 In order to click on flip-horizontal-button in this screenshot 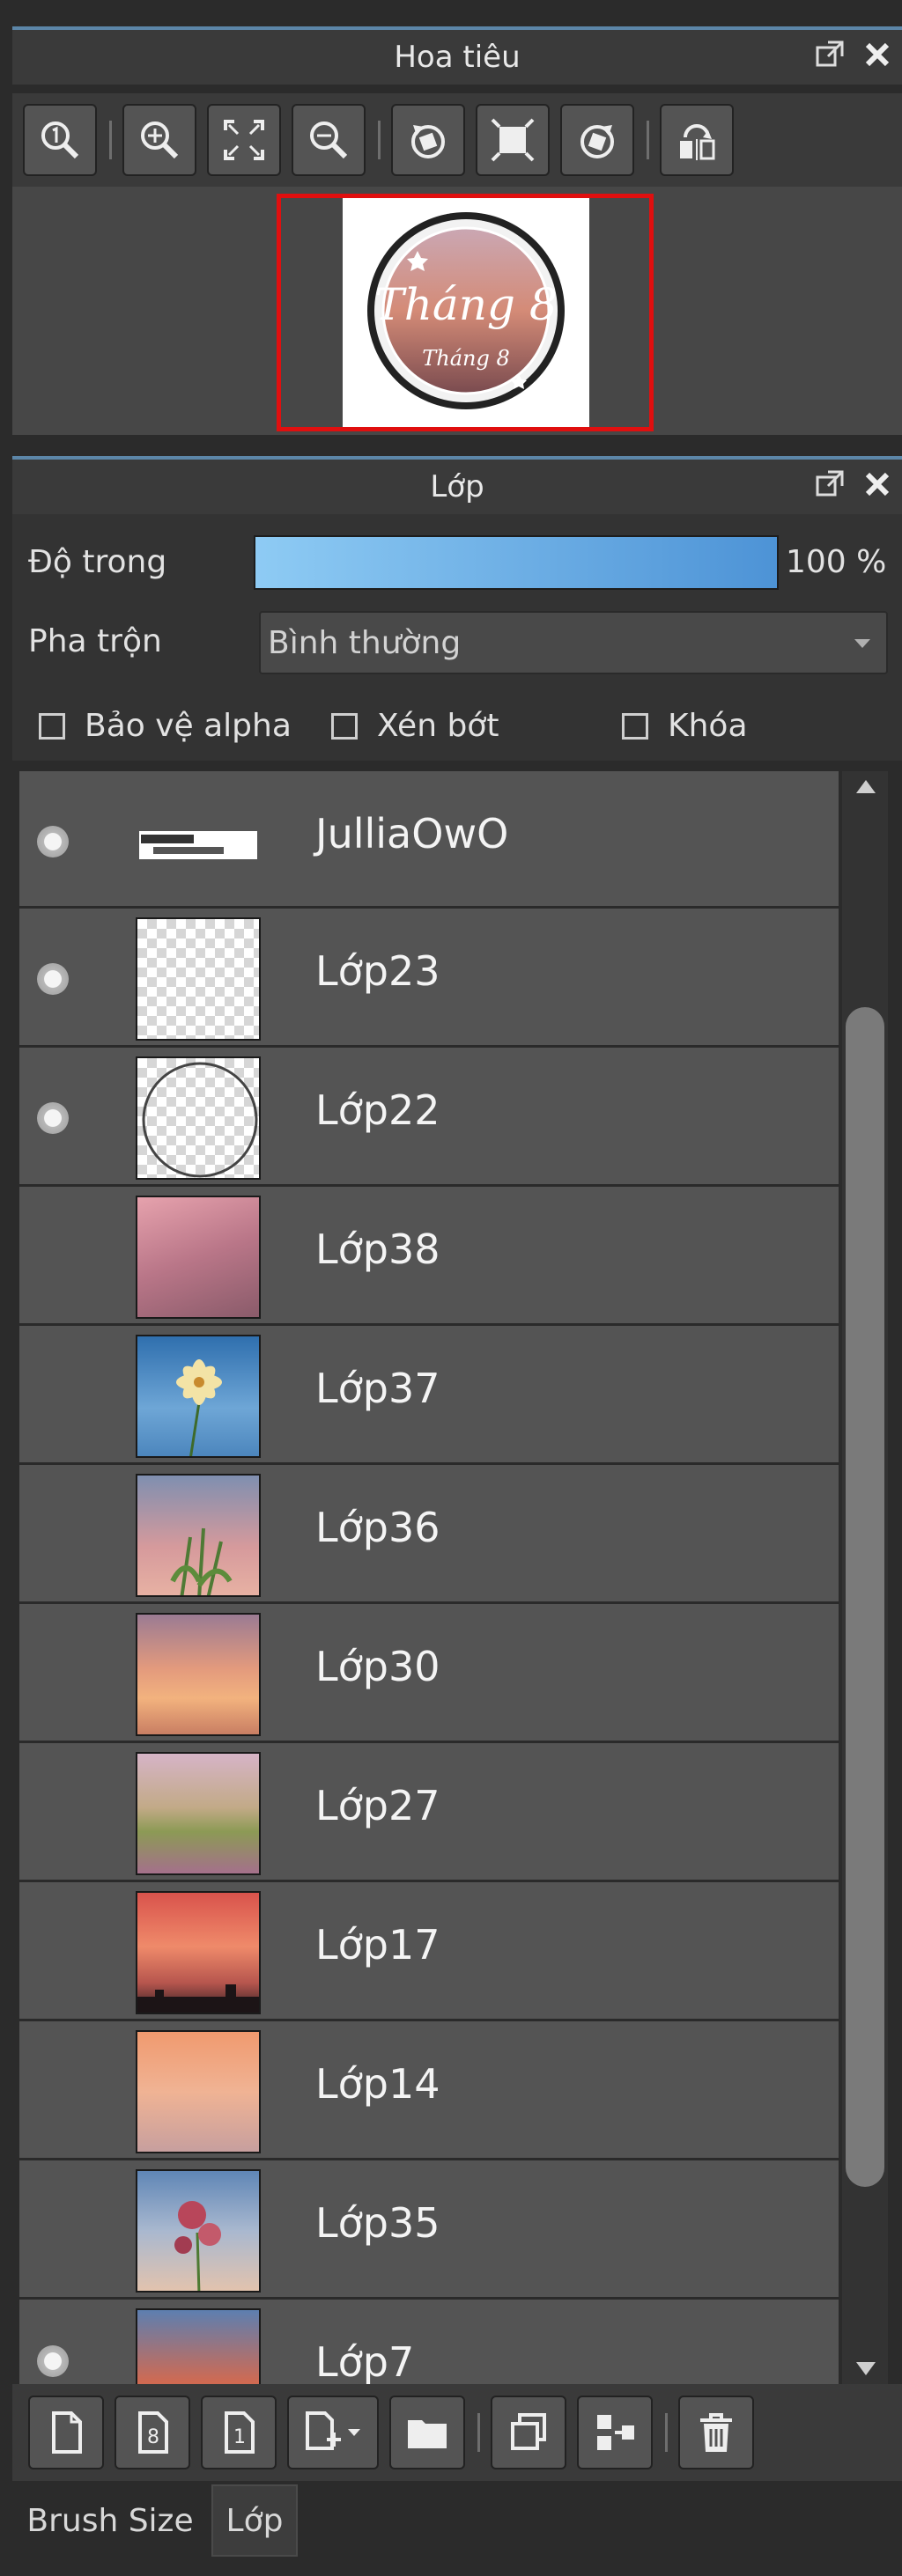, I will do `click(697, 140)`.